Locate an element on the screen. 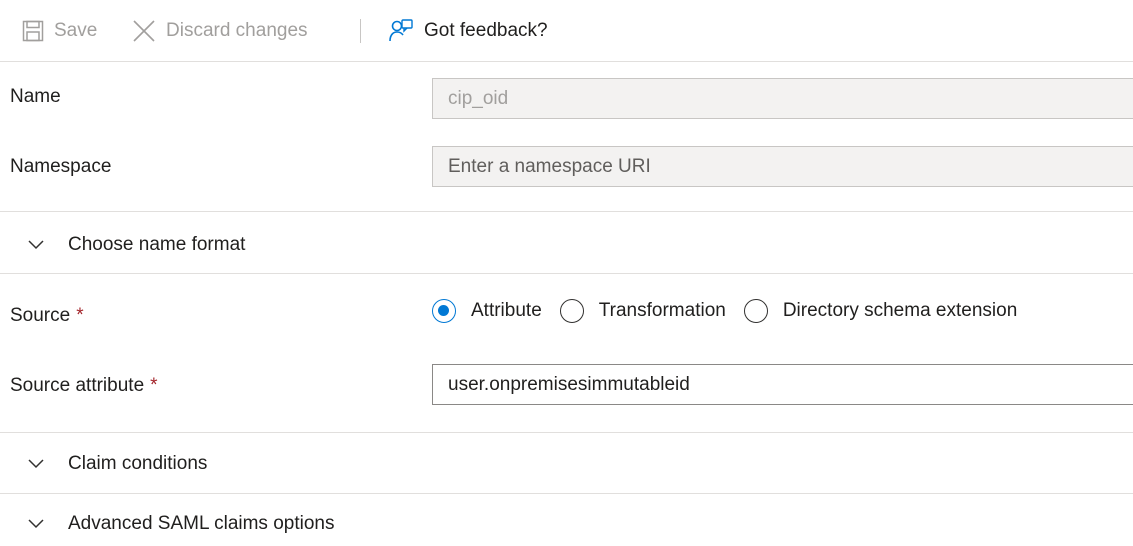 The image size is (1133, 546). choose-name-format-expander: Choose name format is located at coordinates (136, 245).